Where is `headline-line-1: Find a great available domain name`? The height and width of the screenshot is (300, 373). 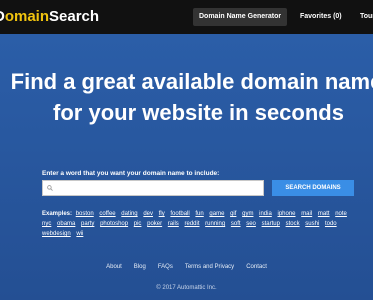
headline-line-1: Find a great available domain name is located at coordinates (191, 81).